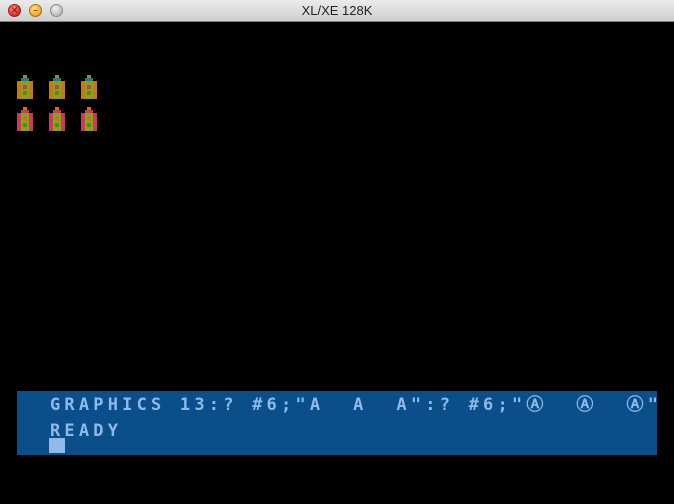 This screenshot has height=504, width=674. I want to click on command-line: GRAPHICS 13:? #6;"A A A":? #6;"Ⓐ Ⓐ Ⓐ", so click(356, 405).